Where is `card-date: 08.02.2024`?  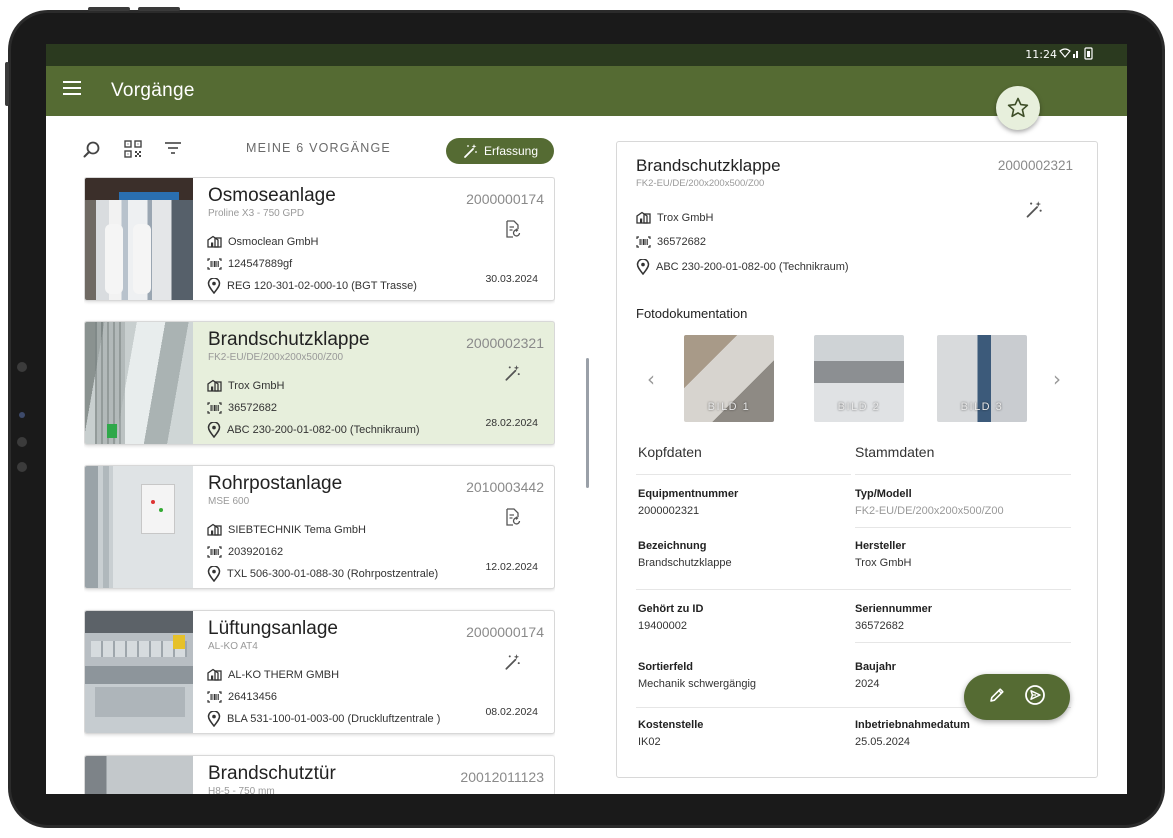 card-date: 08.02.2024 is located at coordinates (511, 712).